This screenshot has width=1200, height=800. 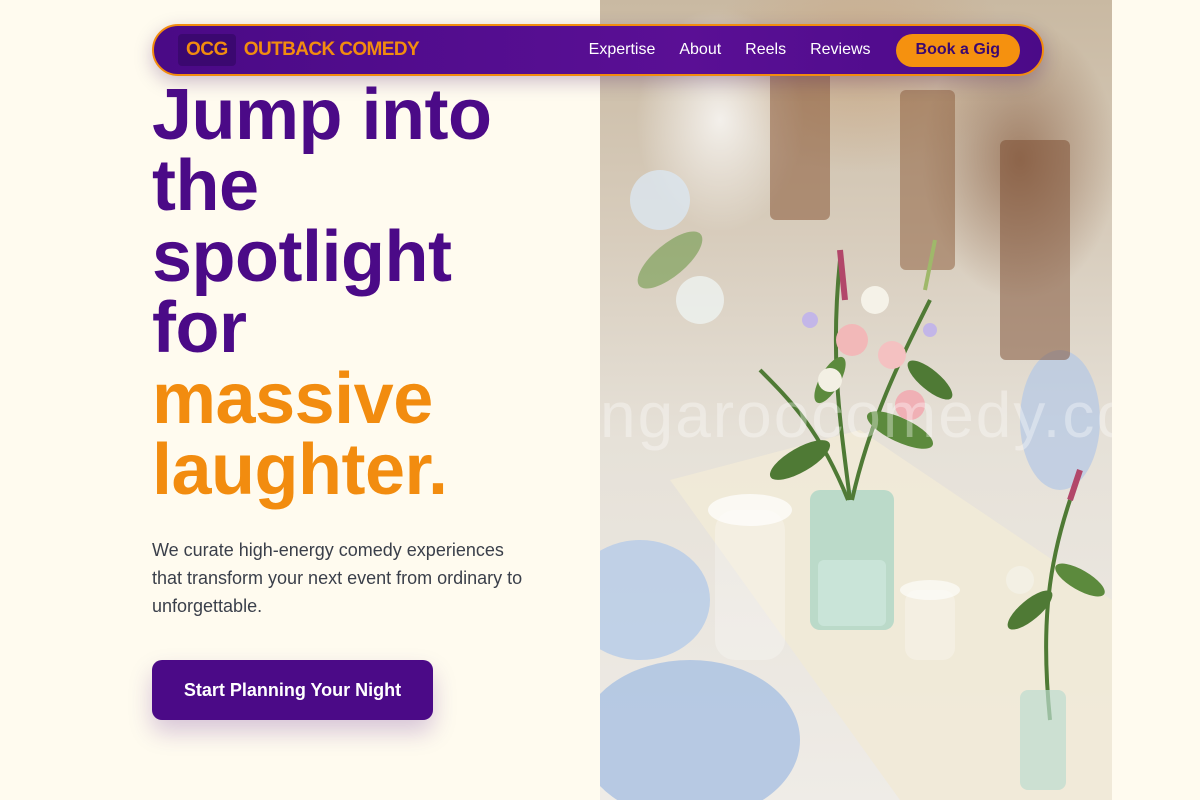 What do you see at coordinates (856, 415) in the screenshot?
I see `image-watermark: ngaroocomedy.co` at bounding box center [856, 415].